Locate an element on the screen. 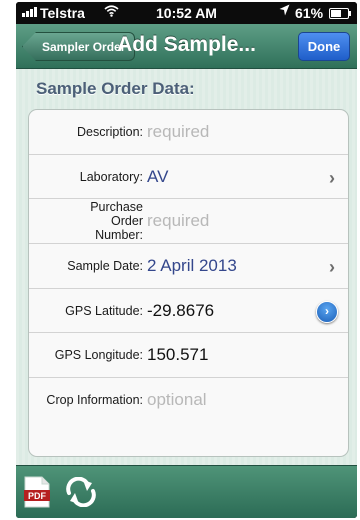 The height and width of the screenshot is (520, 360). form-row: Purchase Order Number: required is located at coordinates (188, 222).